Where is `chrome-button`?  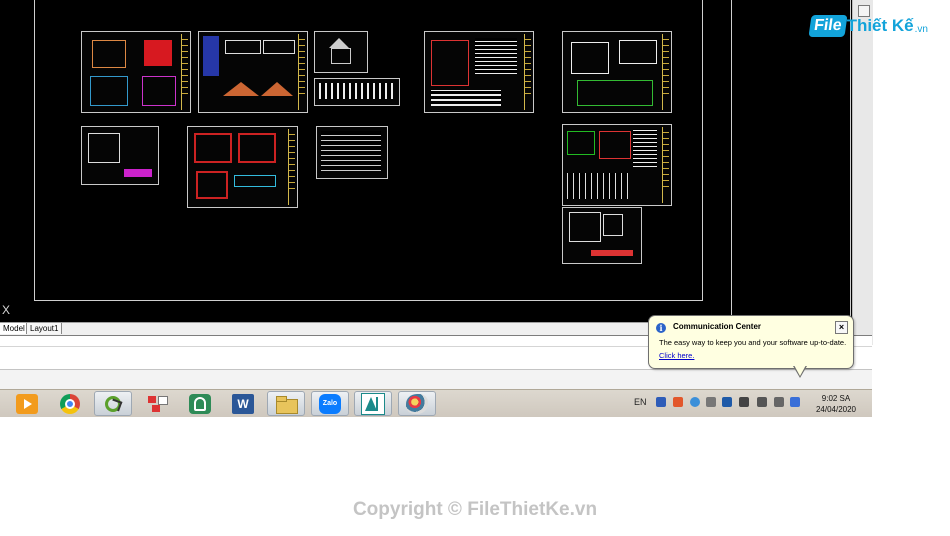 chrome-button is located at coordinates (70, 403).